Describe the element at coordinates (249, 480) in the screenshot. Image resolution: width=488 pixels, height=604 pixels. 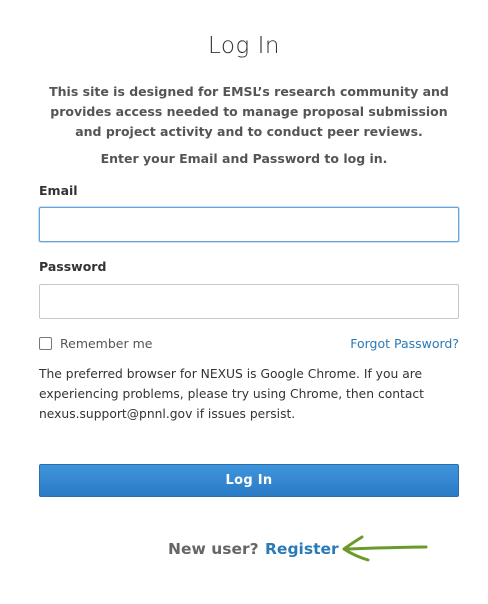
I see `login-button: Log In` at that location.